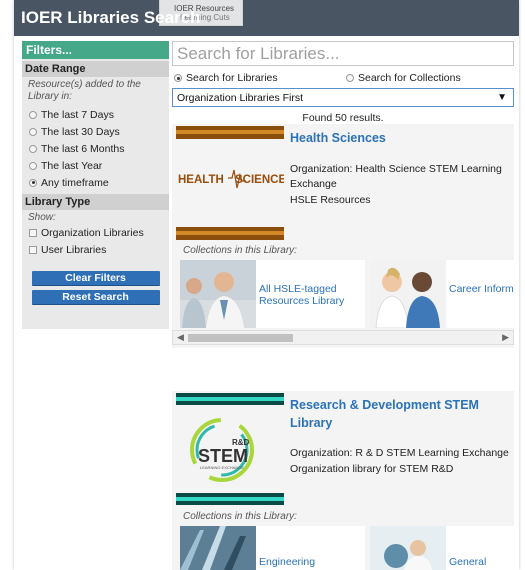 This screenshot has height=570, width=525. Describe the element at coordinates (309, 295) in the screenshot. I see `collection-link: All HSLE-tagged Resources Library` at that location.